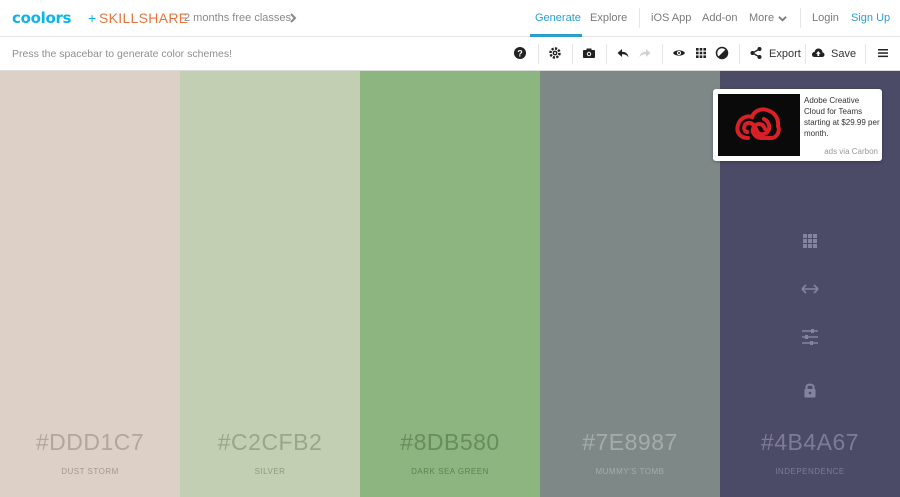 This screenshot has height=497, width=900. I want to click on adobe-creative-cloud-logo, so click(758, 123).